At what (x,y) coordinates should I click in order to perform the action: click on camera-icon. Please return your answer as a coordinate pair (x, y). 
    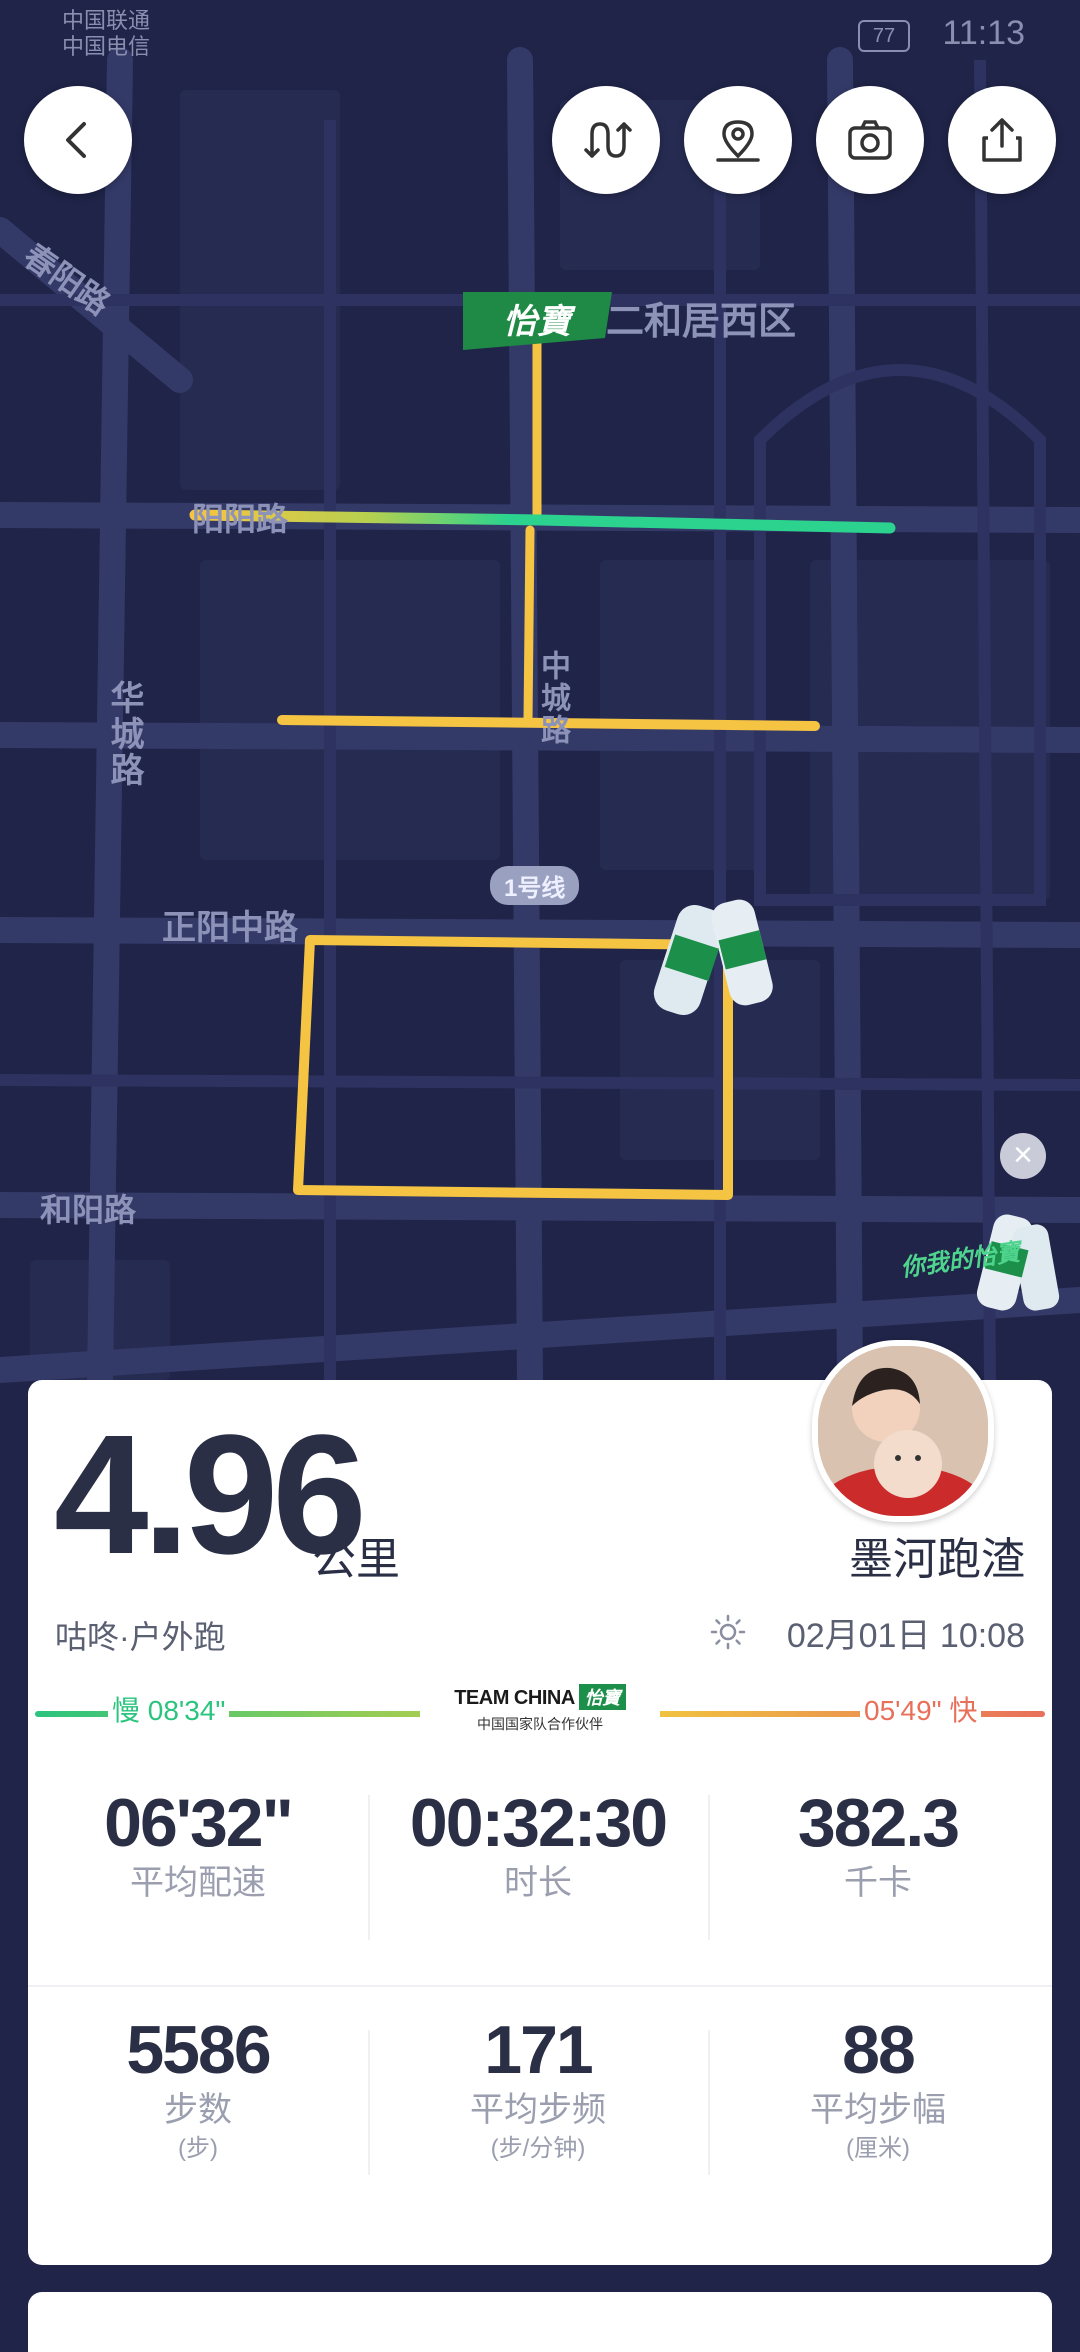
    Looking at the image, I should click on (870, 140).